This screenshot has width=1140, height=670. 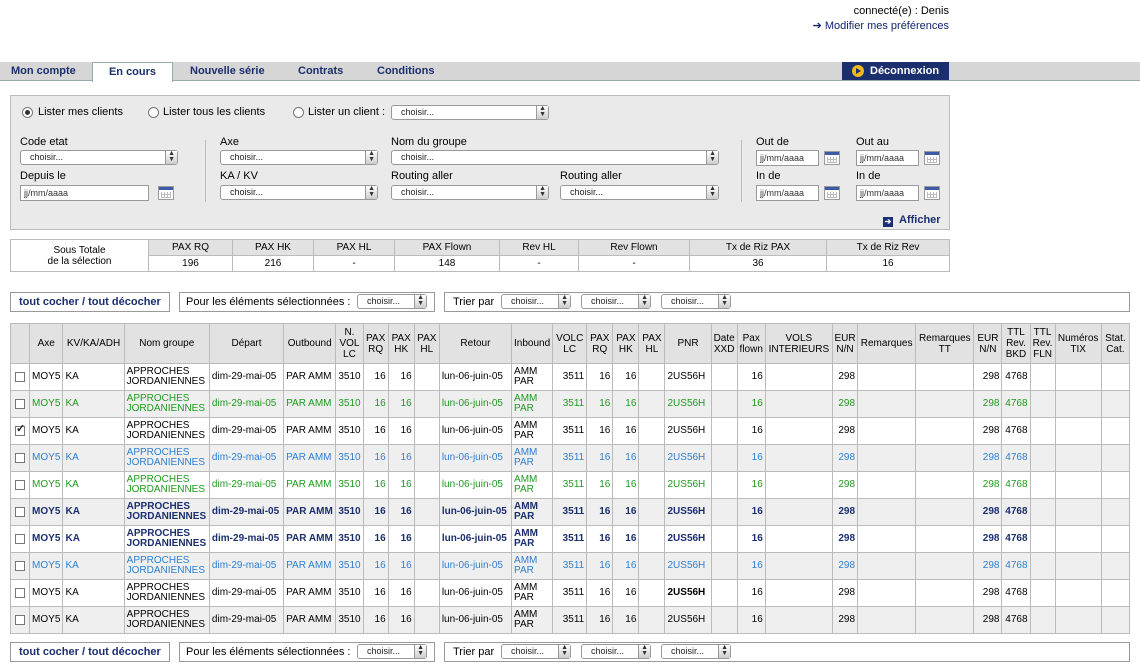 What do you see at coordinates (639, 192) in the screenshot?
I see `routing-retour-select: choisir... ▲ ▼` at bounding box center [639, 192].